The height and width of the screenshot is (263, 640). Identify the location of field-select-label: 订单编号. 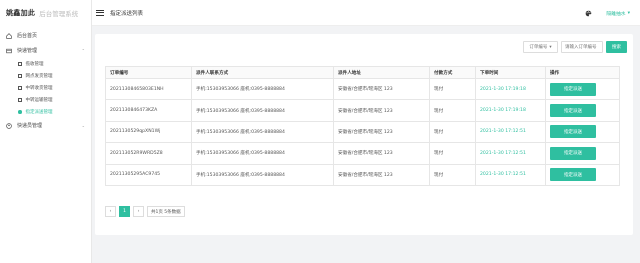
(538, 47).